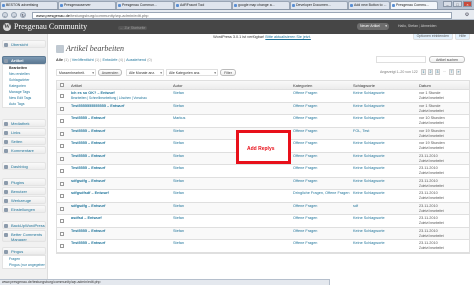 Image resolution: width=474 pixels, height=285 pixels. I want to click on post-author-link: Markus, so click(193, 118).